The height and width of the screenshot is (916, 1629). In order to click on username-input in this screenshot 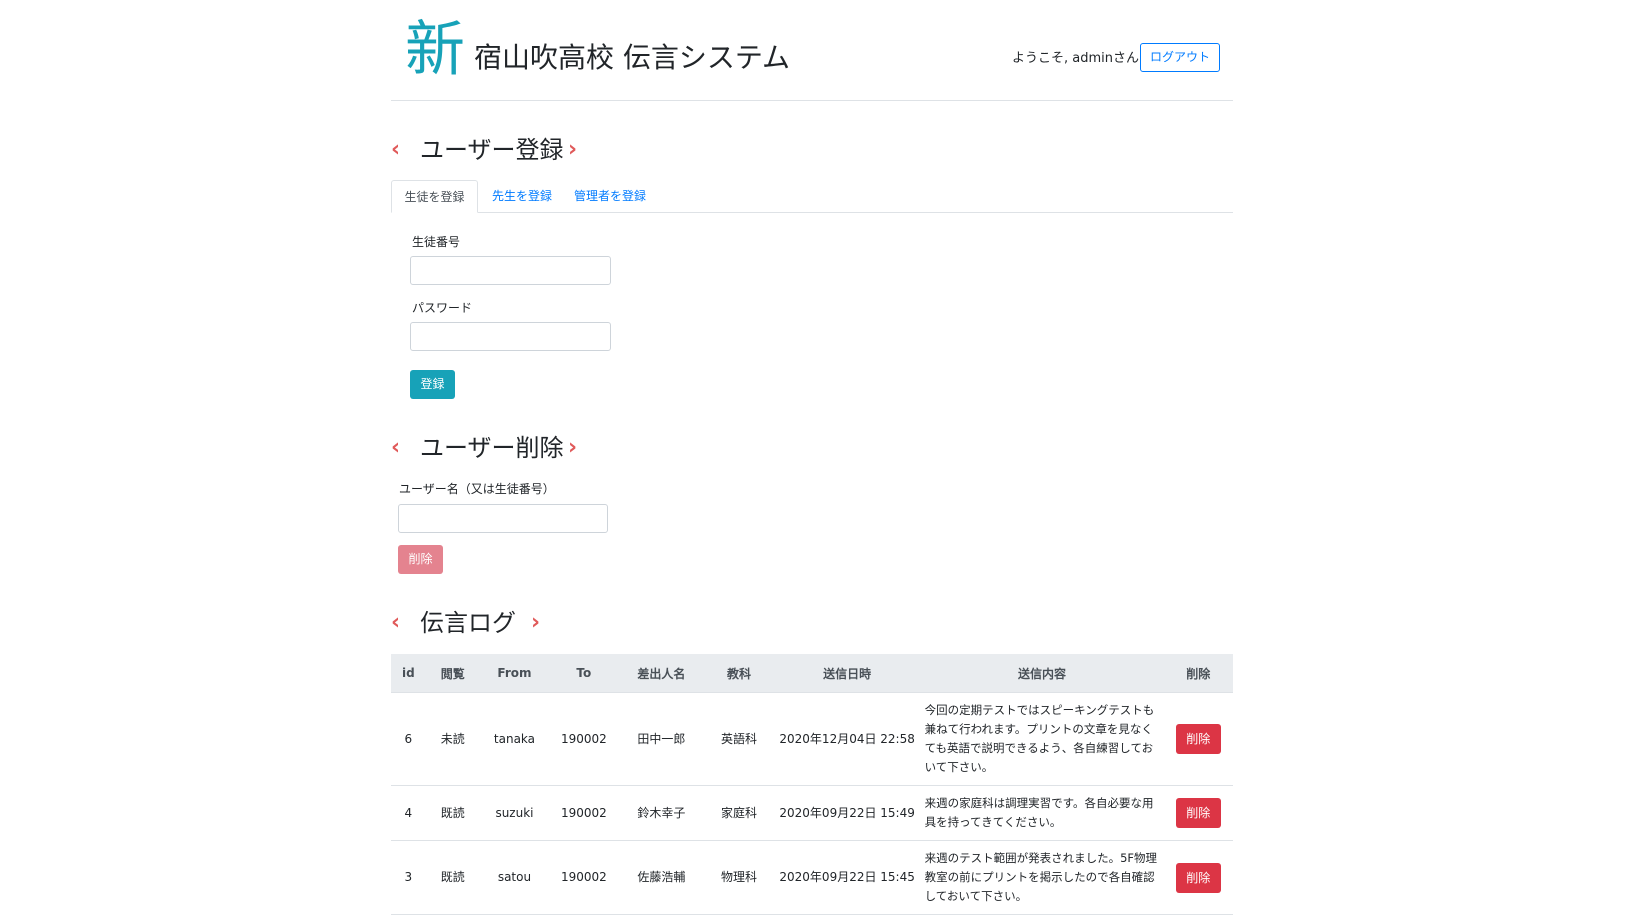, I will do `click(503, 518)`.